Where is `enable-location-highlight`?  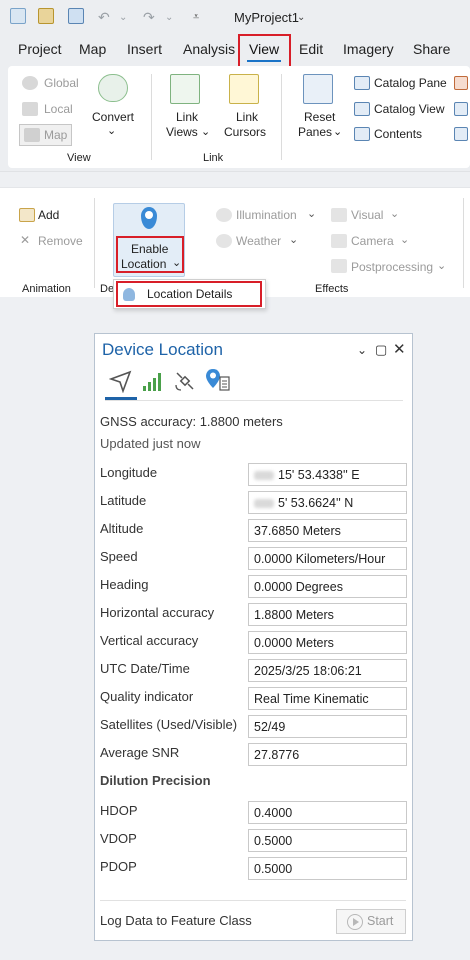 enable-location-highlight is located at coordinates (150, 254).